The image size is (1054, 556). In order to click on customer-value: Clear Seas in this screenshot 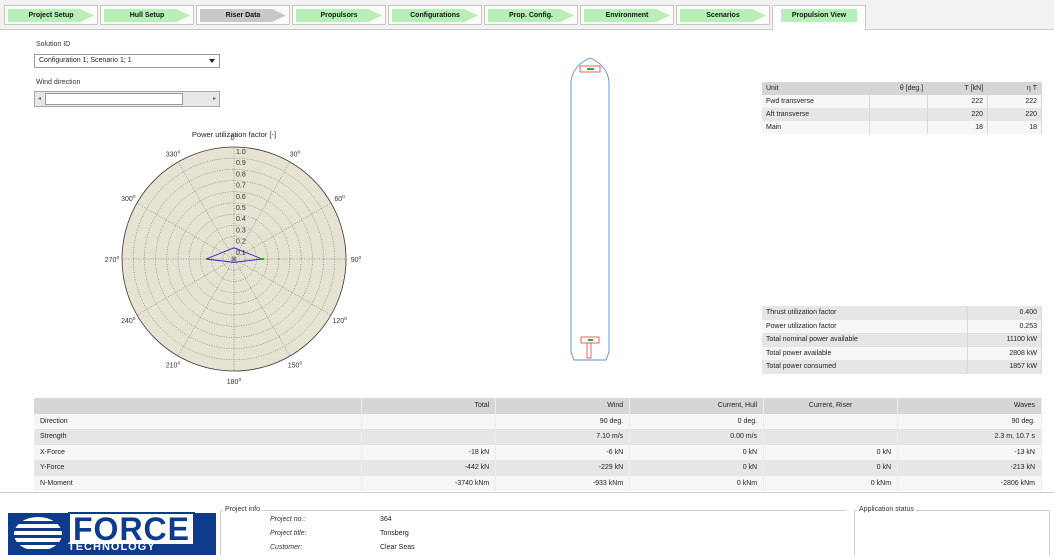, I will do `click(397, 547)`.